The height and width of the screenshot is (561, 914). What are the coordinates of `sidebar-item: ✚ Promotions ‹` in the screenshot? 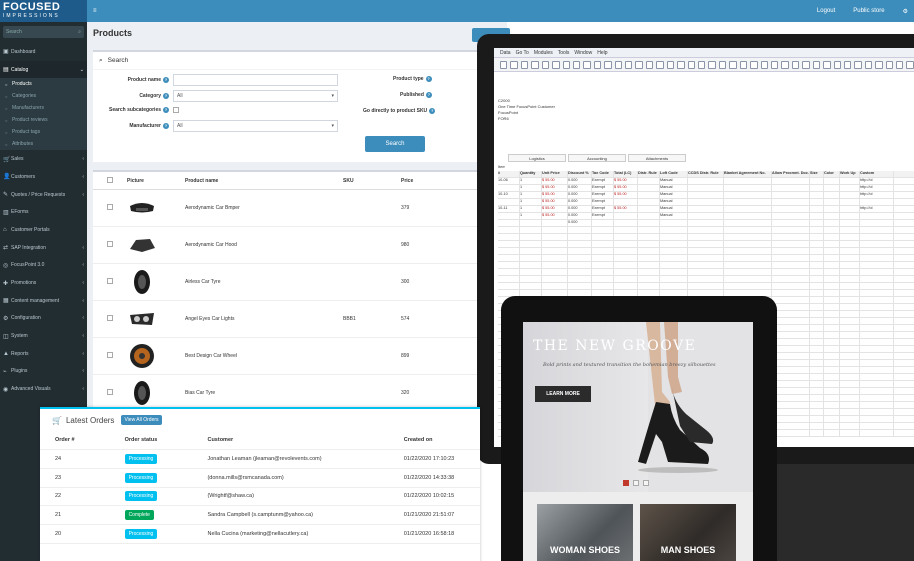 It's located at (43, 283).